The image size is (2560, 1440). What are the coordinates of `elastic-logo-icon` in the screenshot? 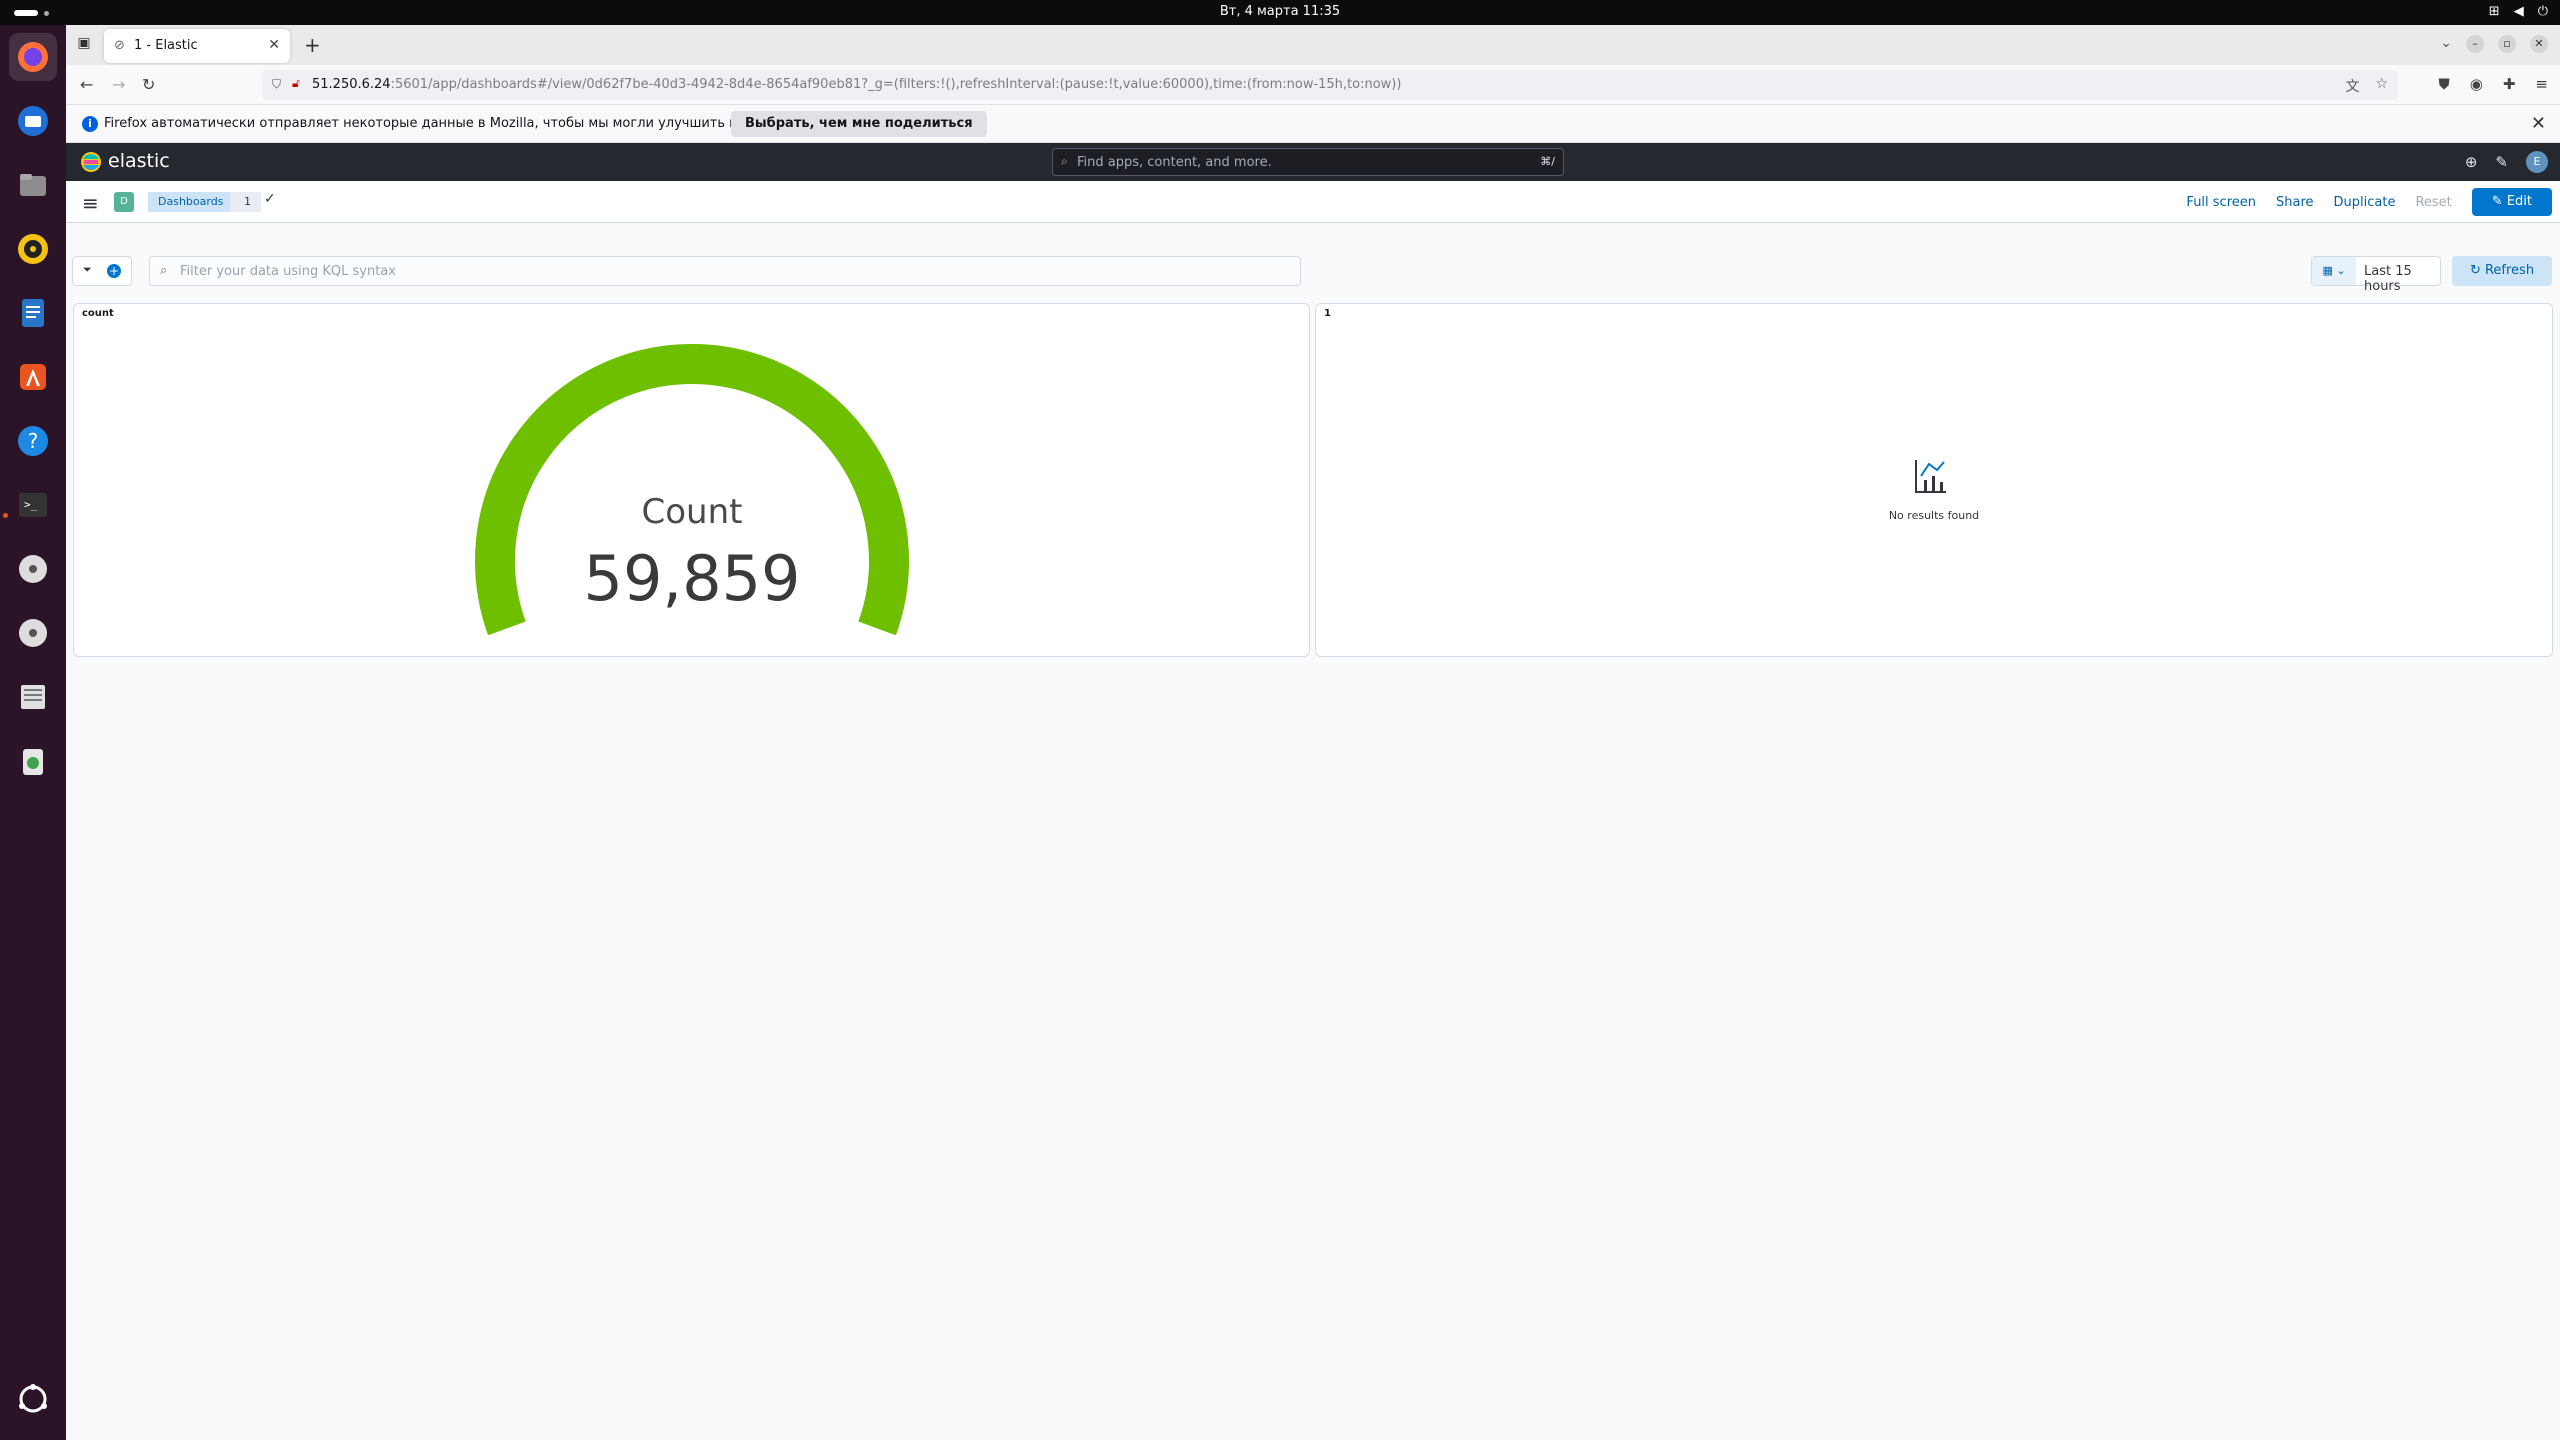 It's located at (91, 162).